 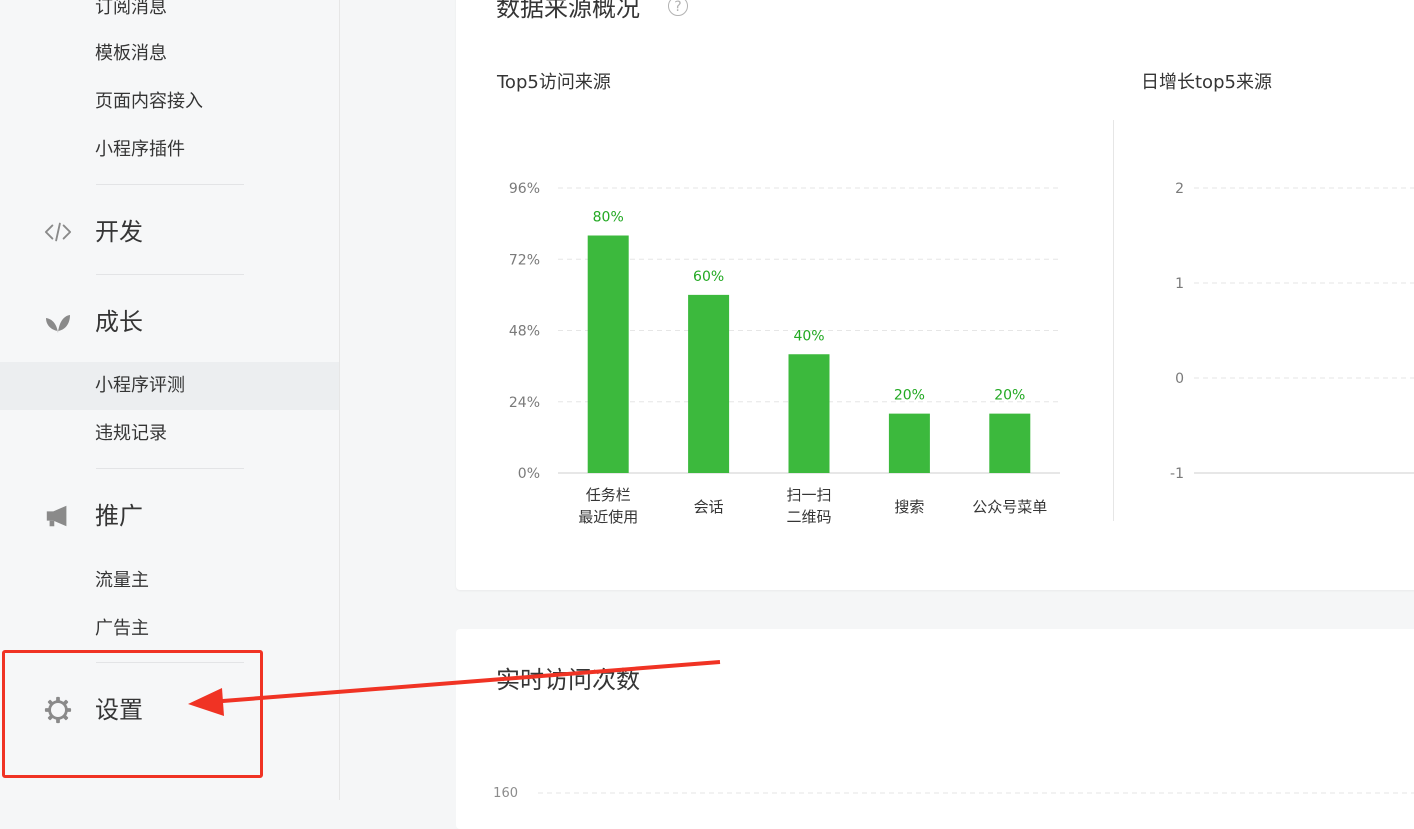 I want to click on y-tick-label: 48%, so click(x=524, y=332).